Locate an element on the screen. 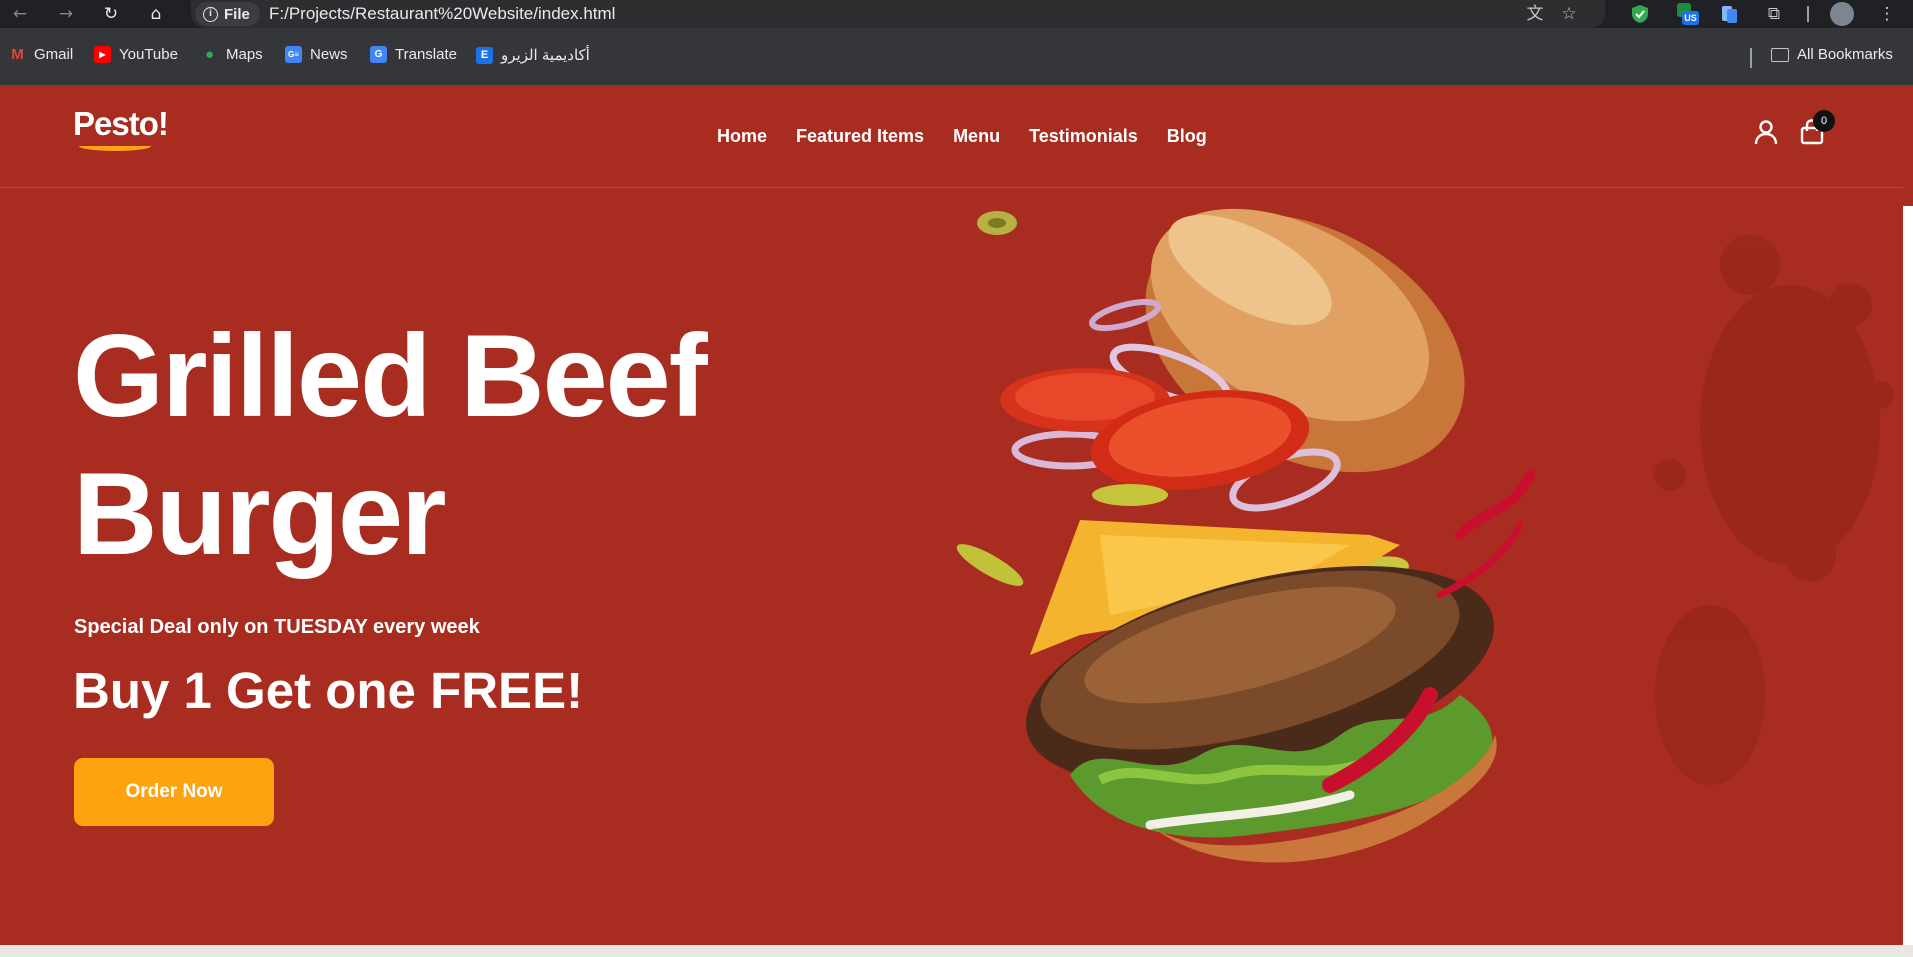  page-bottom-edge is located at coordinates (956, 951).